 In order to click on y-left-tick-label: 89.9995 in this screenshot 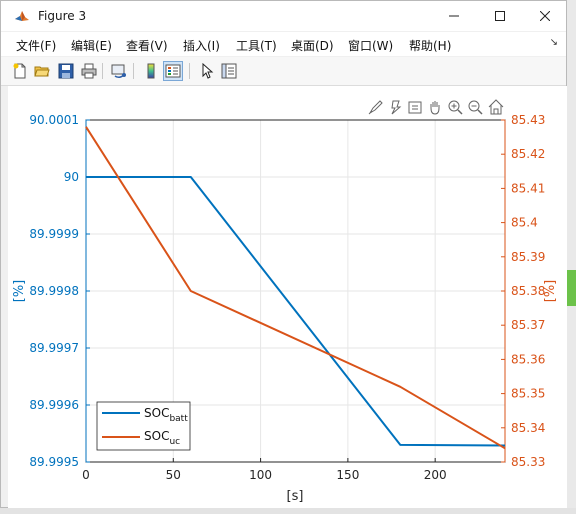, I will do `click(54, 462)`.